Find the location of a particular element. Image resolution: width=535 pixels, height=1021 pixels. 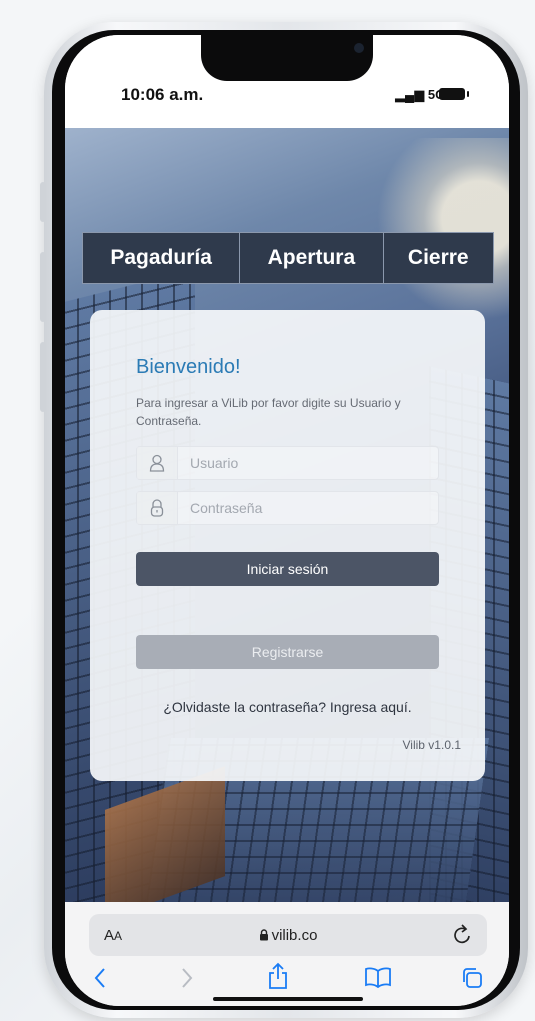

volume-down-button is located at coordinates (43, 377).